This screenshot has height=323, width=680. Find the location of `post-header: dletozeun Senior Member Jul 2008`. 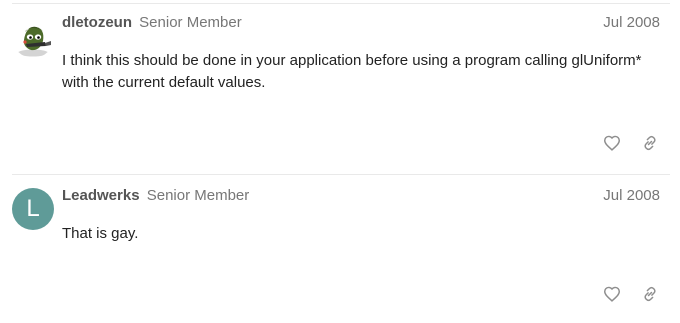

post-header: dletozeun Senior Member Jul 2008 is located at coordinates (361, 23).